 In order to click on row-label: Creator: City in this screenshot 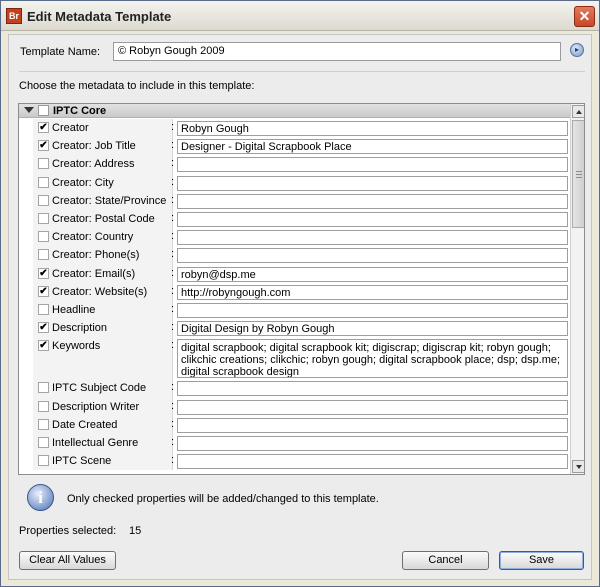, I will do `click(83, 182)`.